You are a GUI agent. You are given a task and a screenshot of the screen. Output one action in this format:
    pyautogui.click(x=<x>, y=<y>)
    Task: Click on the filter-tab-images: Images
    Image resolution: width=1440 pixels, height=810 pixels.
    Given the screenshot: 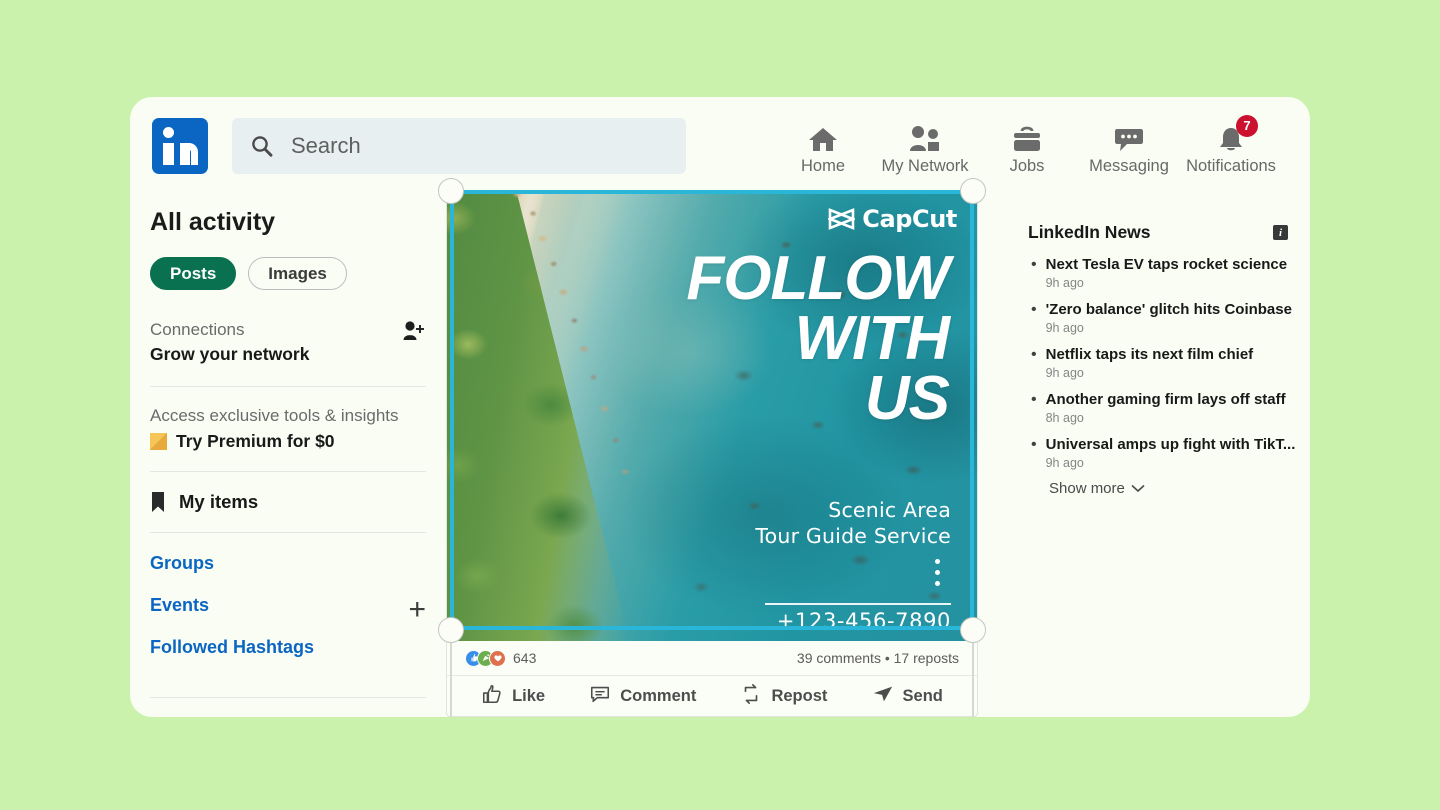 What is the action you would take?
    pyautogui.click(x=297, y=273)
    